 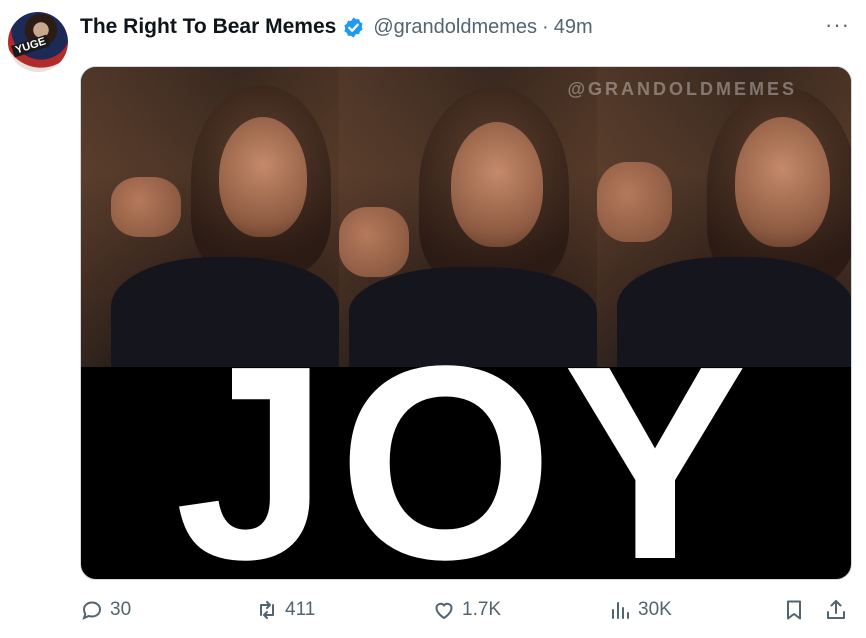 I want to click on avatar-label: YUGE, so click(x=31, y=46).